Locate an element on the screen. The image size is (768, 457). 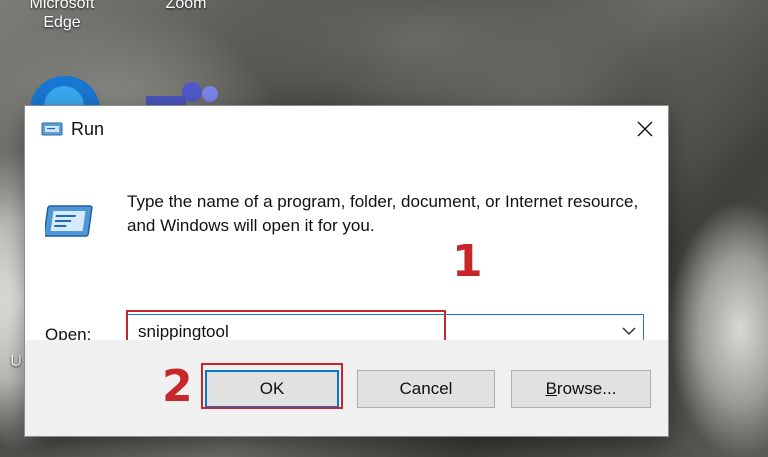
chevron-down-icon is located at coordinates (629, 331).